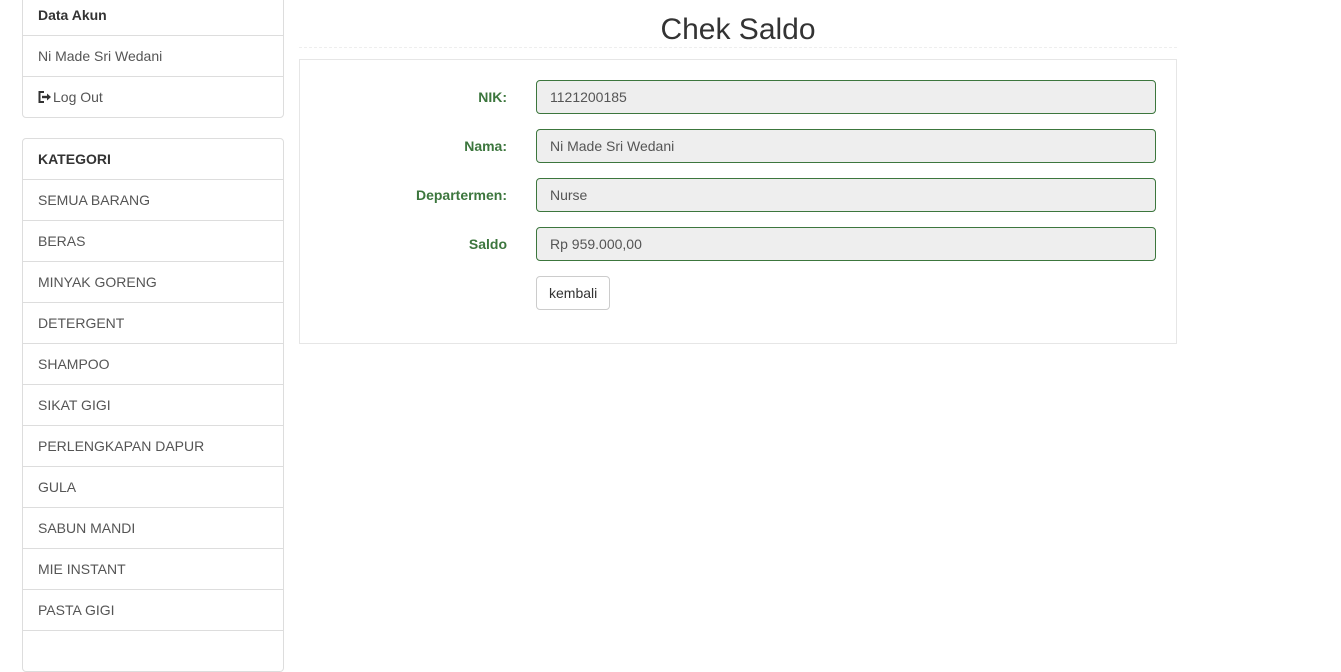 This screenshot has height=672, width=1341. Describe the element at coordinates (485, 146) in the screenshot. I see `name-label: Nama:` at that location.